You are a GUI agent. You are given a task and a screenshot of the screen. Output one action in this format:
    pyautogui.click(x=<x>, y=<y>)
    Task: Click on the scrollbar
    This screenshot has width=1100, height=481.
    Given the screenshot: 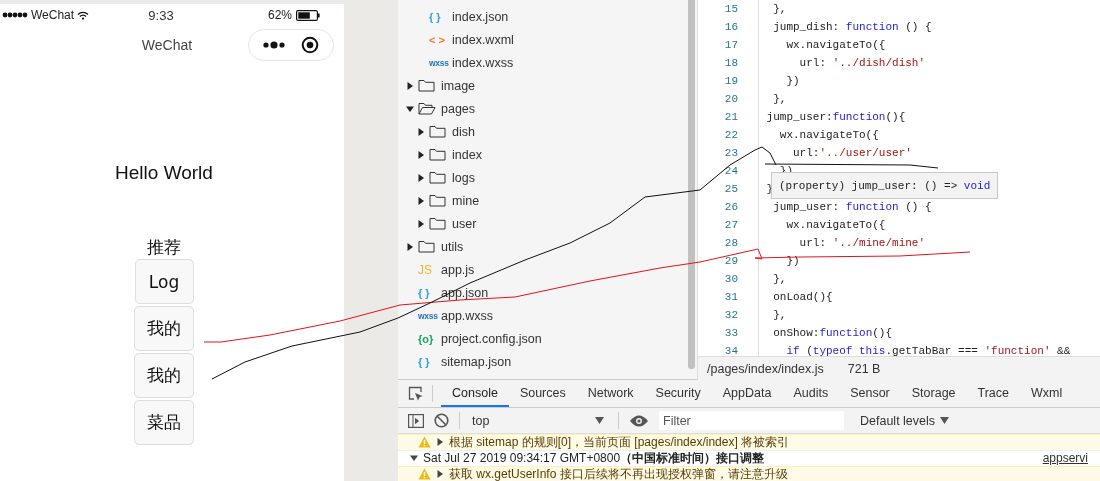 What is the action you would take?
    pyautogui.click(x=691, y=184)
    